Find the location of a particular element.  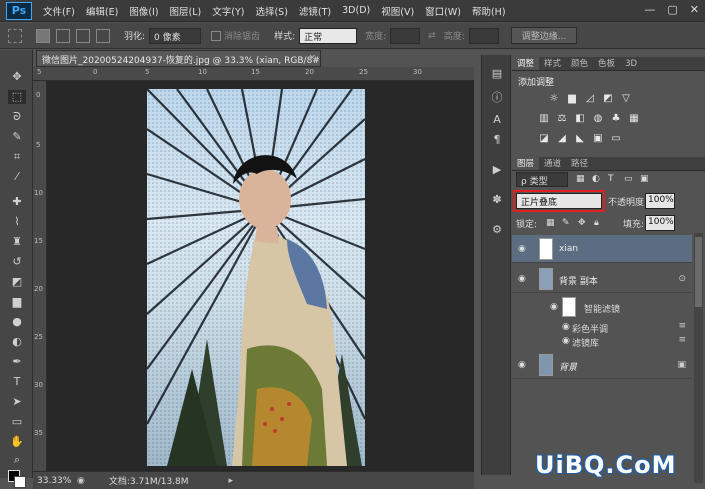

tab-color: 颜色 is located at coordinates (579, 63).